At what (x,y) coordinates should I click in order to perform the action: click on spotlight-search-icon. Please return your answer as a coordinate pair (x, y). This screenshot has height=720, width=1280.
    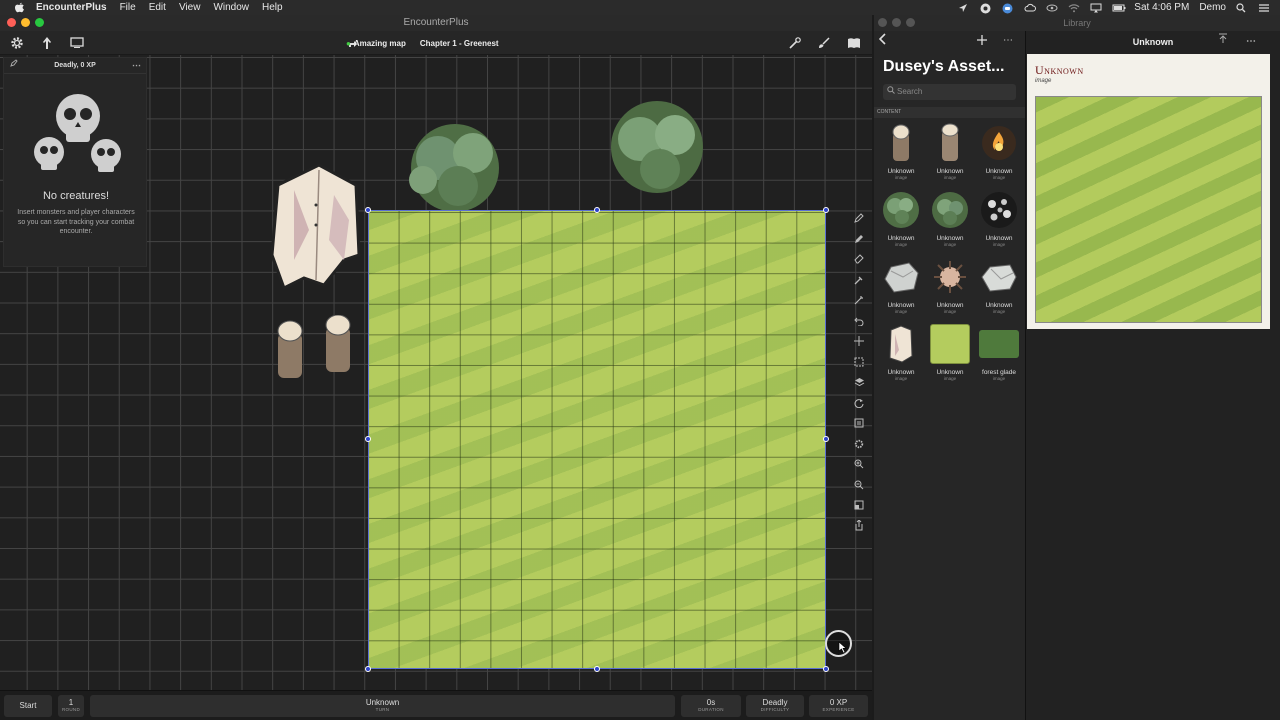
    Looking at the image, I should click on (1242, 7).